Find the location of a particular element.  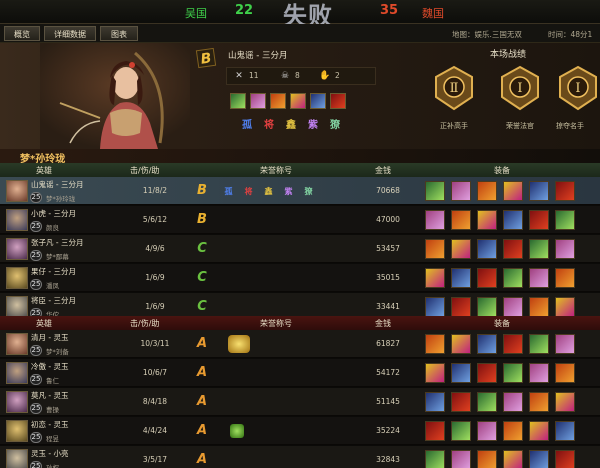

player-row: 25 小虎 - 三分月 颜良 5/6/12 B 47000 is located at coordinates (300, 220).